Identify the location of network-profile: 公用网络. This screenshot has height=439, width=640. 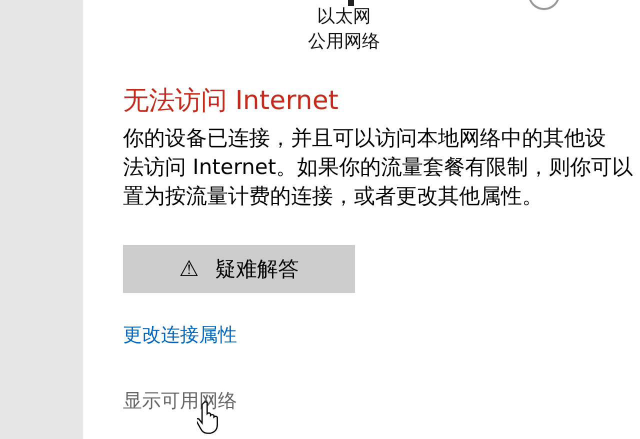
(344, 42).